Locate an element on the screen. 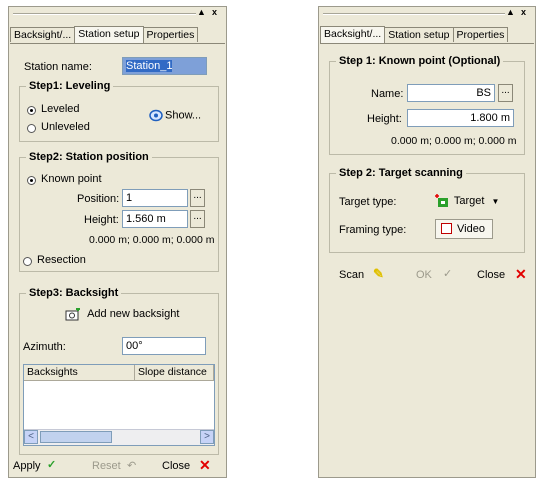 The height and width of the screenshot is (486, 541). col-backsights-header: Backsights is located at coordinates (79, 373).